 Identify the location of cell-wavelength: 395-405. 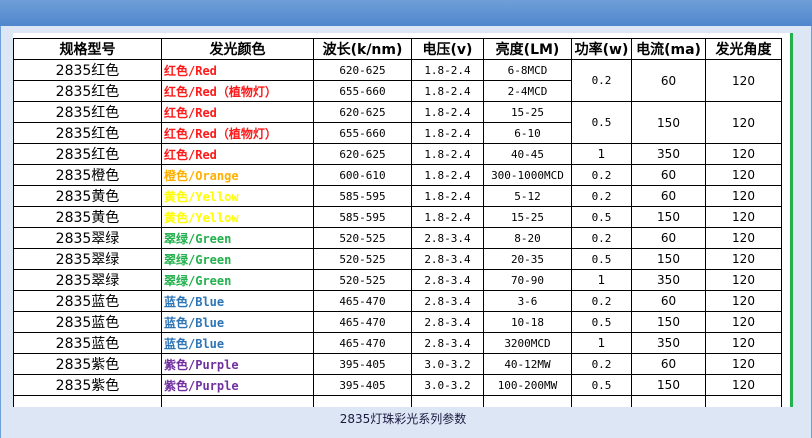
(362, 364).